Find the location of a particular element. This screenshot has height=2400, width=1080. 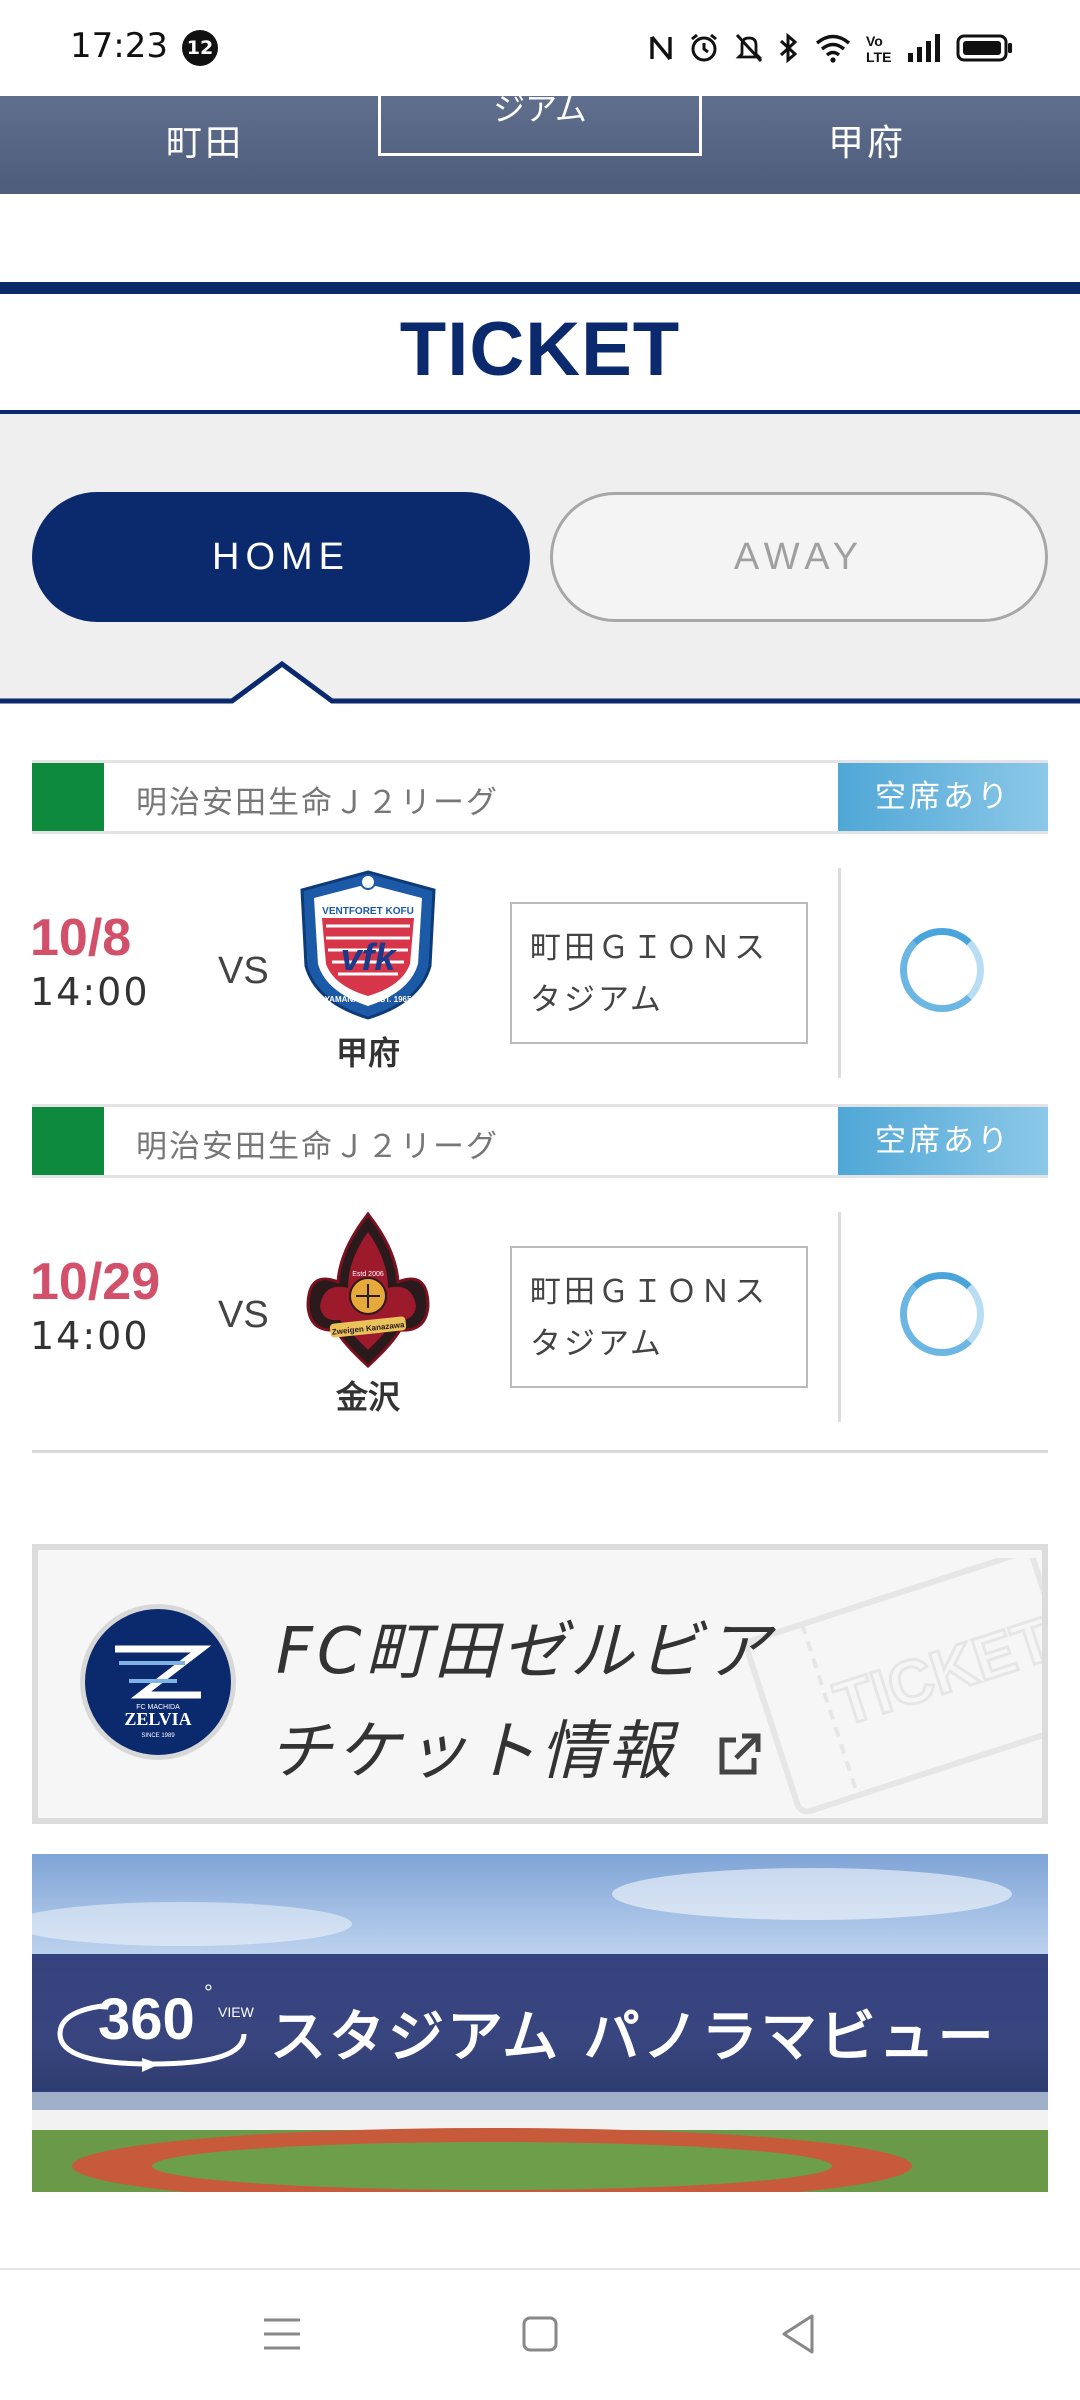

strip-venue-box: ジアム is located at coordinates (540, 126).